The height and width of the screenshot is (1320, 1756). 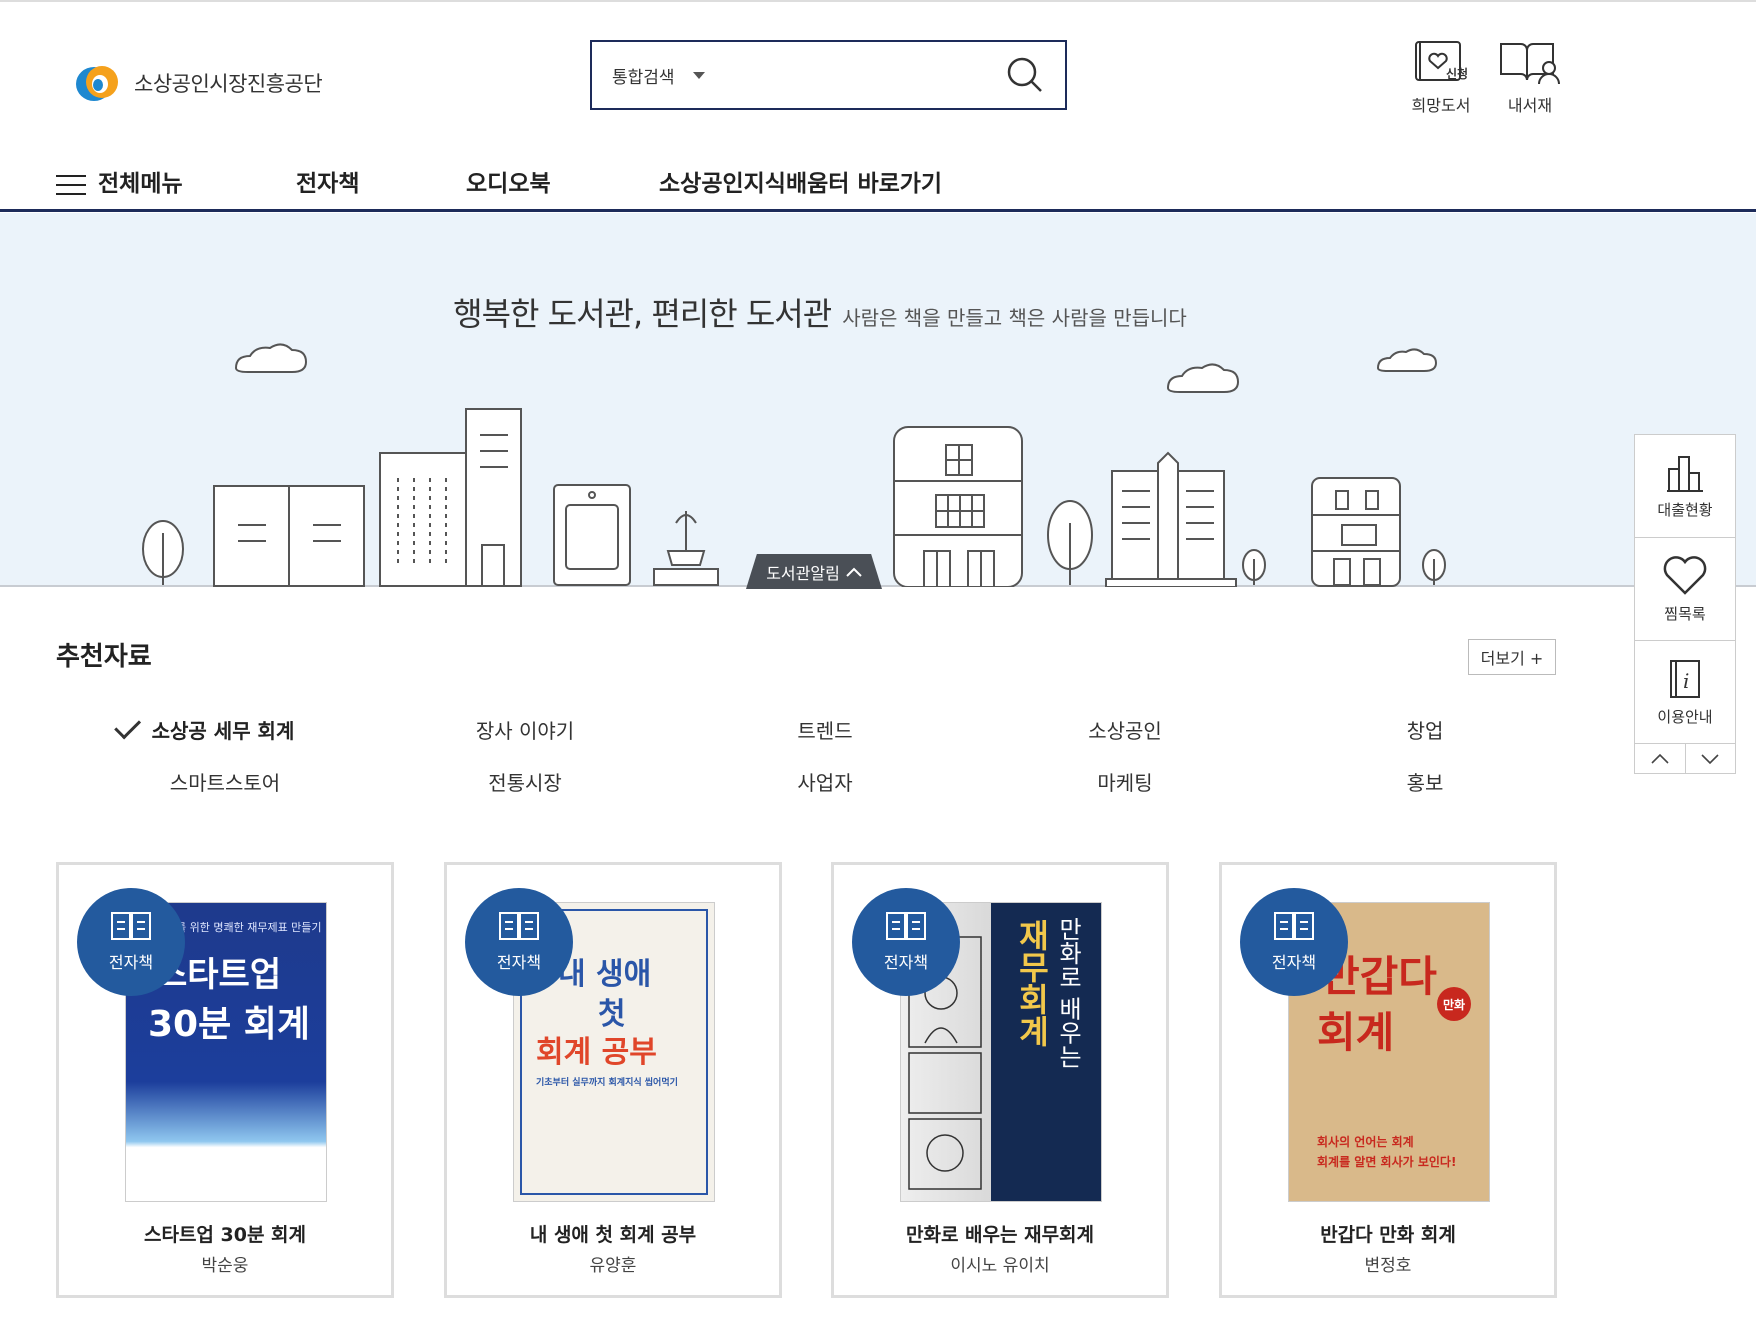 I want to click on quick-loan-status-label: 대출현황, so click(x=1685, y=509).